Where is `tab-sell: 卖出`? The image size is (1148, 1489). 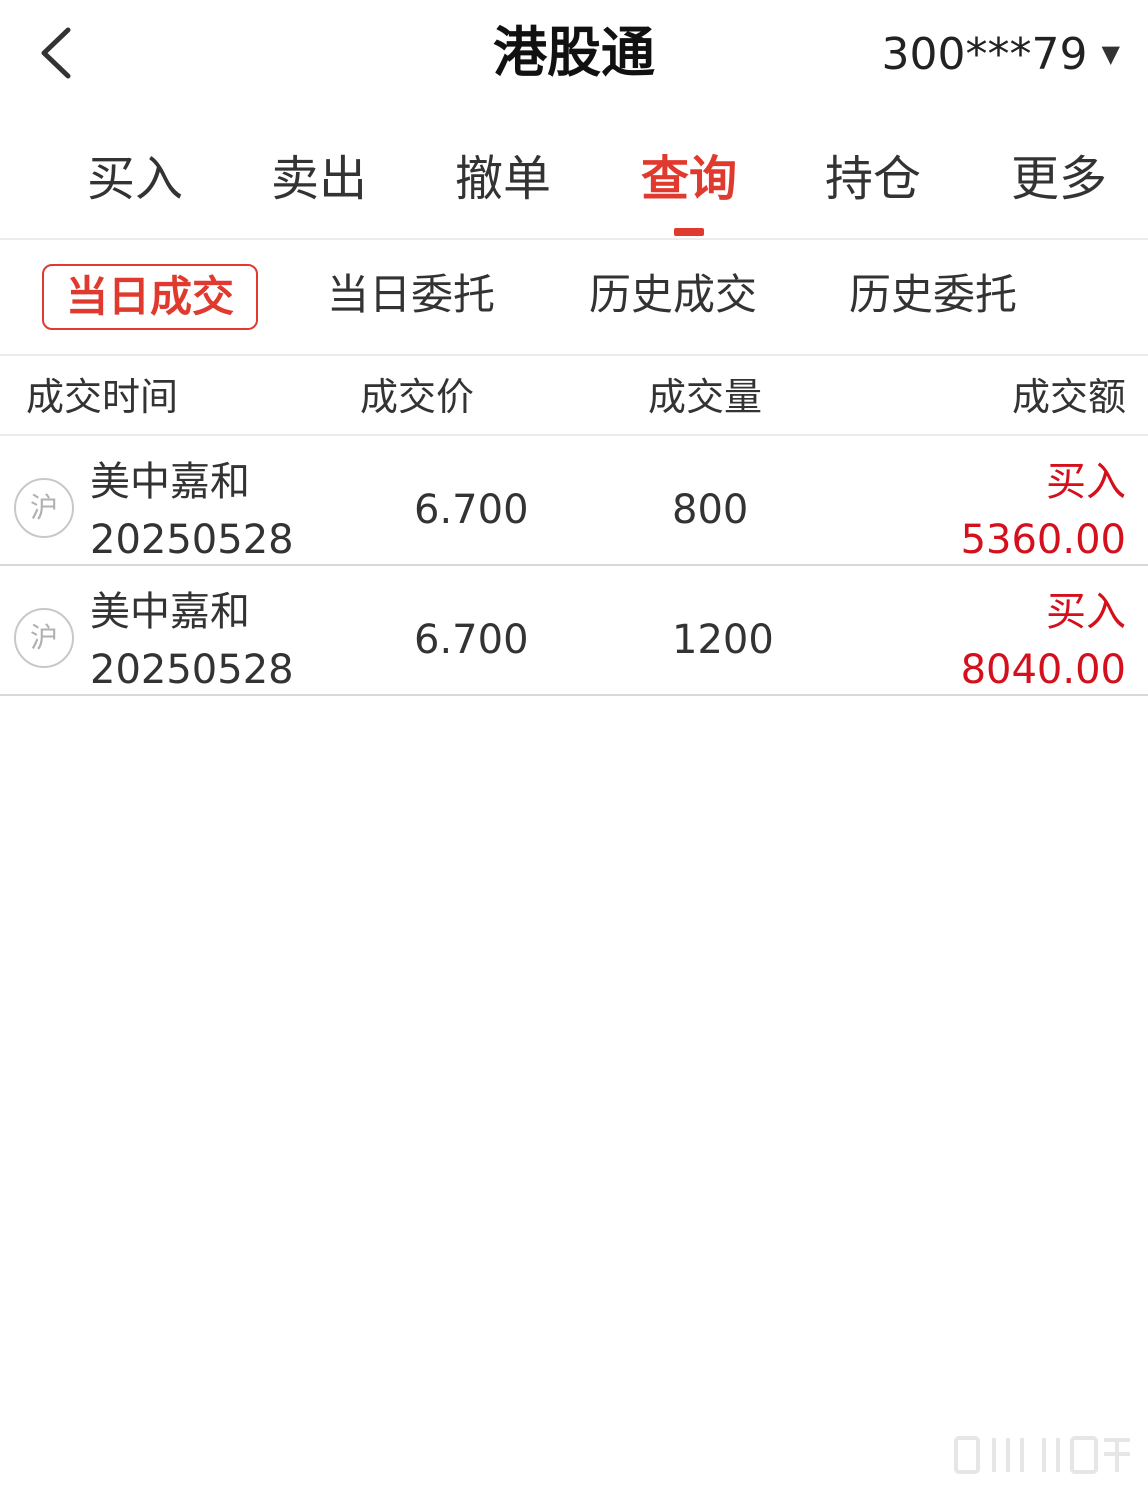 tab-sell: 卖出 is located at coordinates (319, 179).